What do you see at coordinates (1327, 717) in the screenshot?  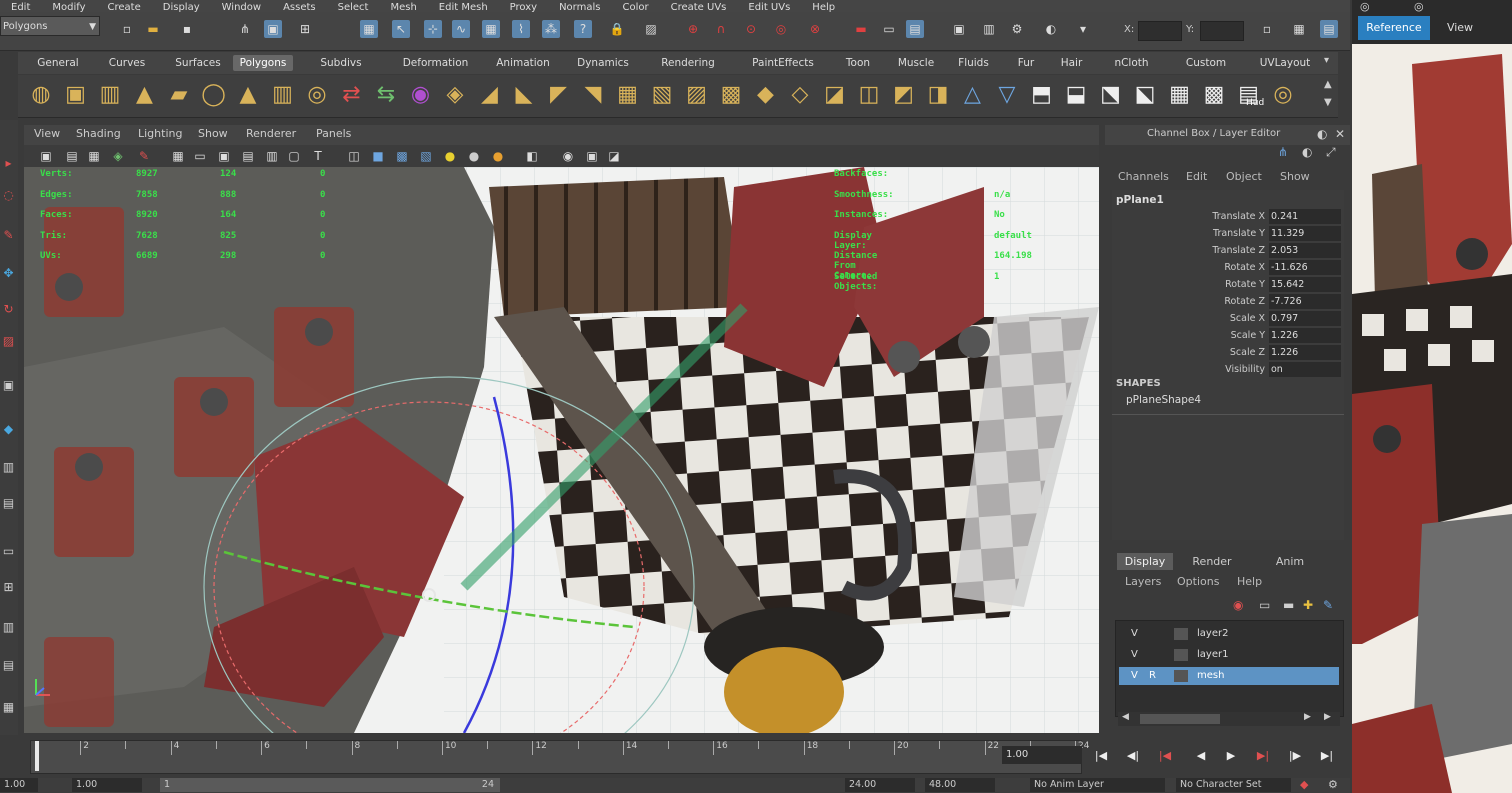 I see `scroll-end-icon: ▶` at bounding box center [1327, 717].